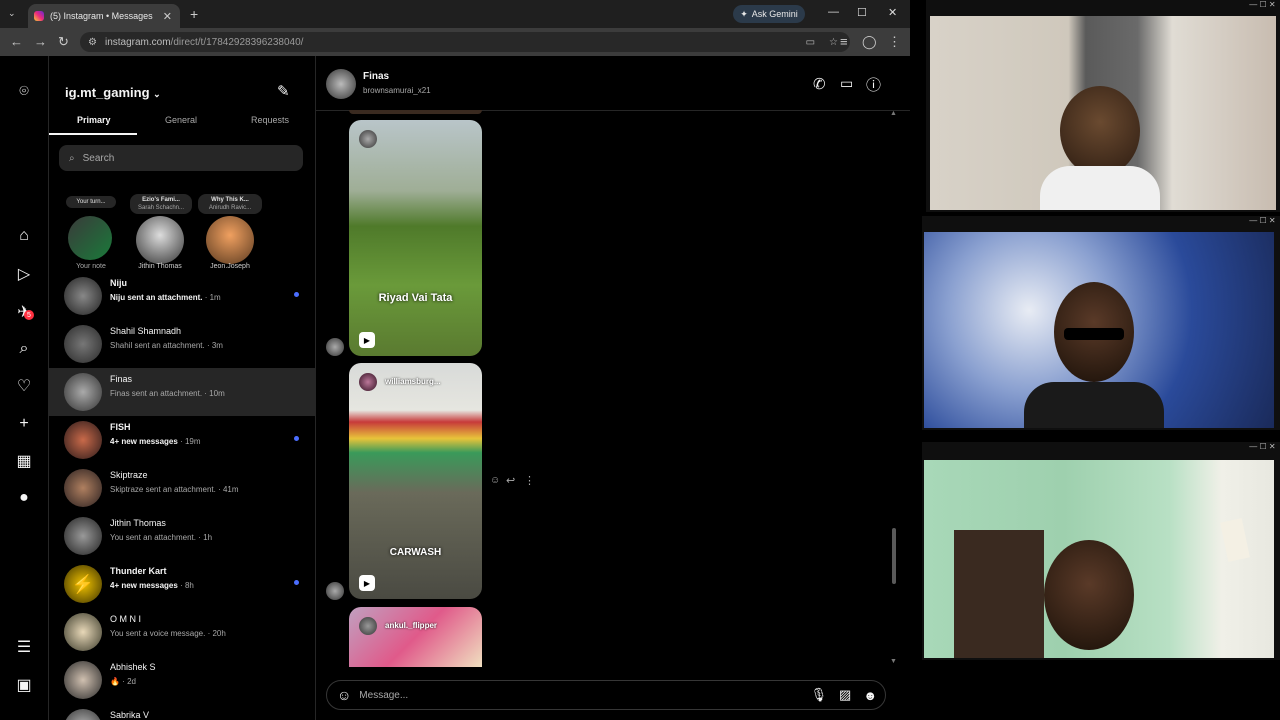 Image resolution: width=1280 pixels, height=720 pixels. I want to click on shared-reel-message: williamsburg... CARWASH ▶, so click(415, 481).